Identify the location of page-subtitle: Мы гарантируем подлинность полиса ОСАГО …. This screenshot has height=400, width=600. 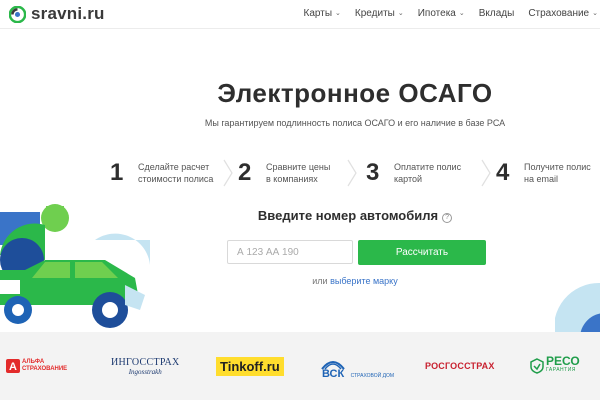
(355, 123).